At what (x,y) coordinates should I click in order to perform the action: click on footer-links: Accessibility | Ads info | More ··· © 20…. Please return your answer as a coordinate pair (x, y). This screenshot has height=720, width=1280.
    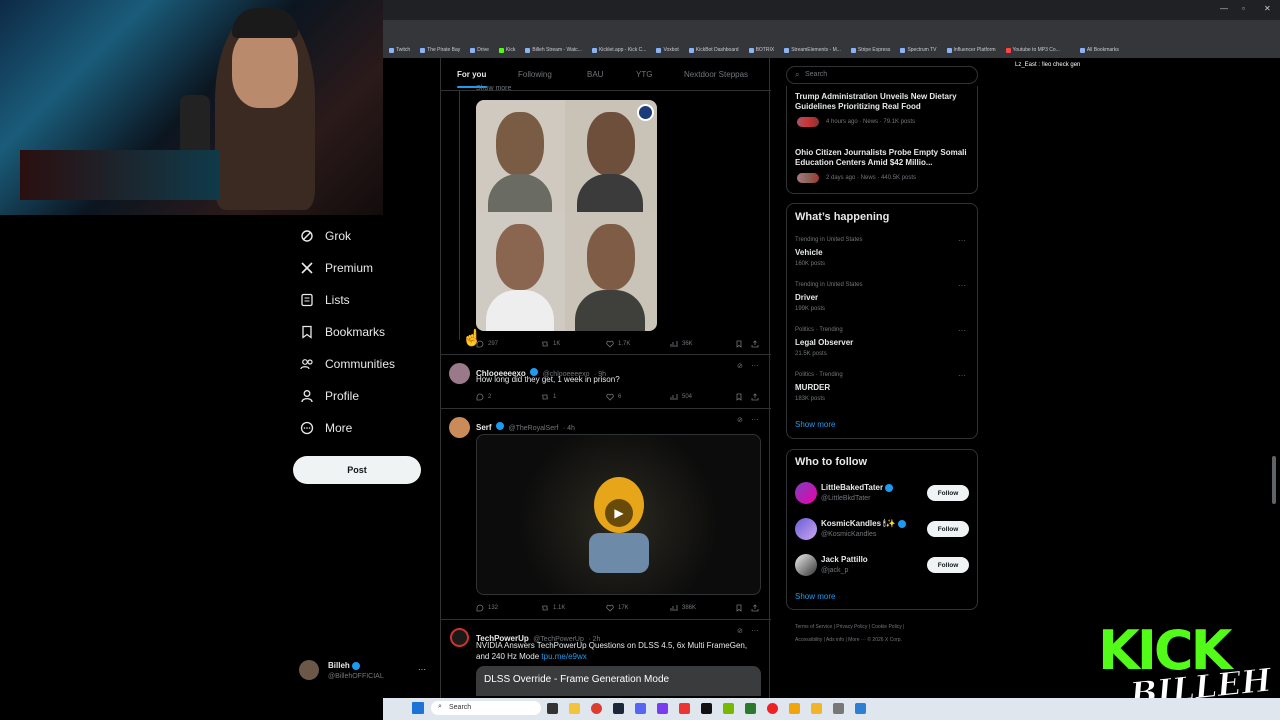
    Looking at the image, I should click on (848, 640).